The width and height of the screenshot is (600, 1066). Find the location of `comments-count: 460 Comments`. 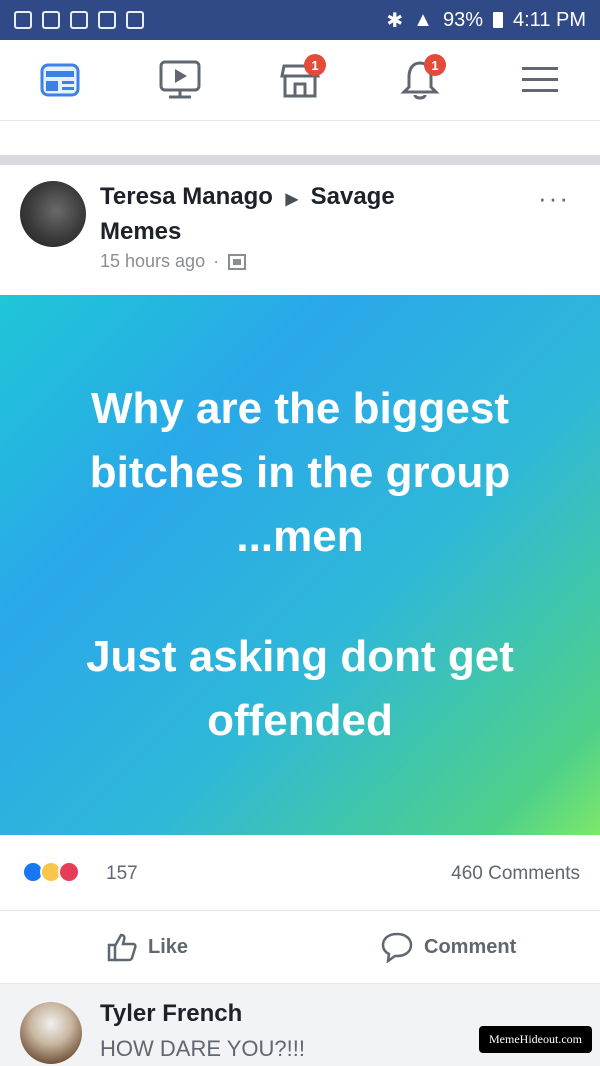

comments-count: 460 Comments is located at coordinates (515, 874).